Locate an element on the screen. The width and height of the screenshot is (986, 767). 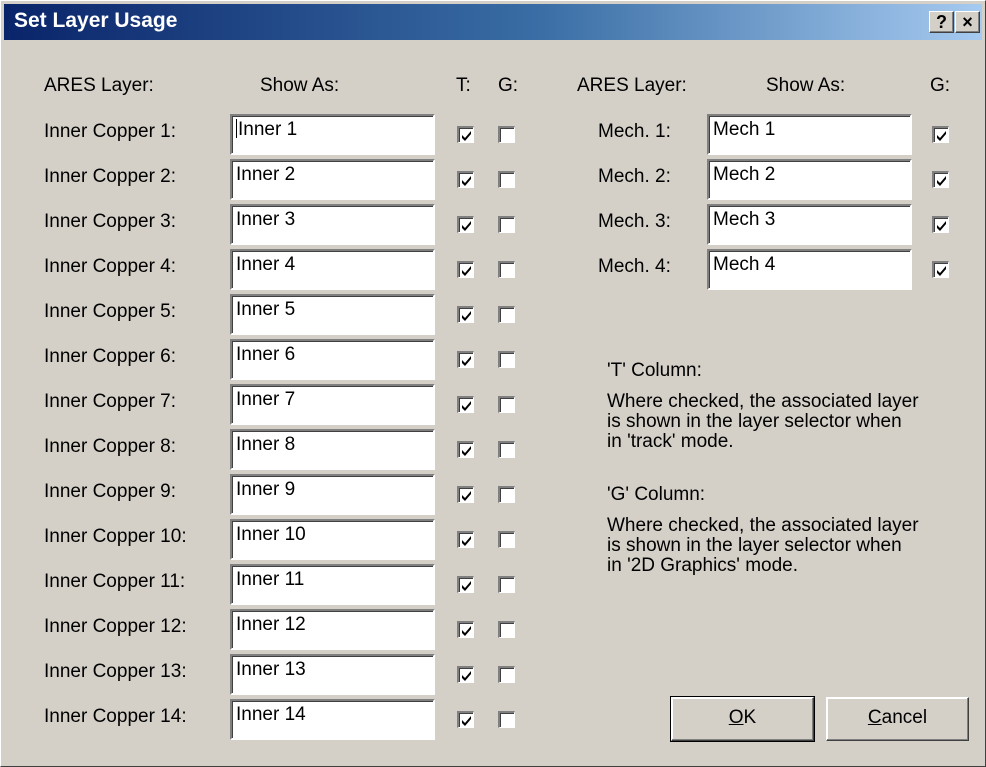
inner-copper-6-show-as-value: Inner 6 is located at coordinates (266, 354).